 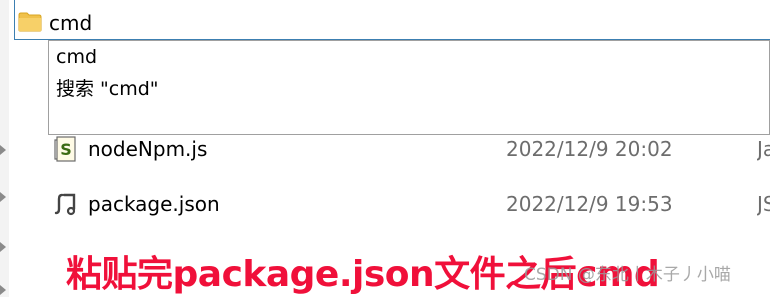 What do you see at coordinates (589, 149) in the screenshot?
I see `file-modified-date: 2022/12/9 20:02` at bounding box center [589, 149].